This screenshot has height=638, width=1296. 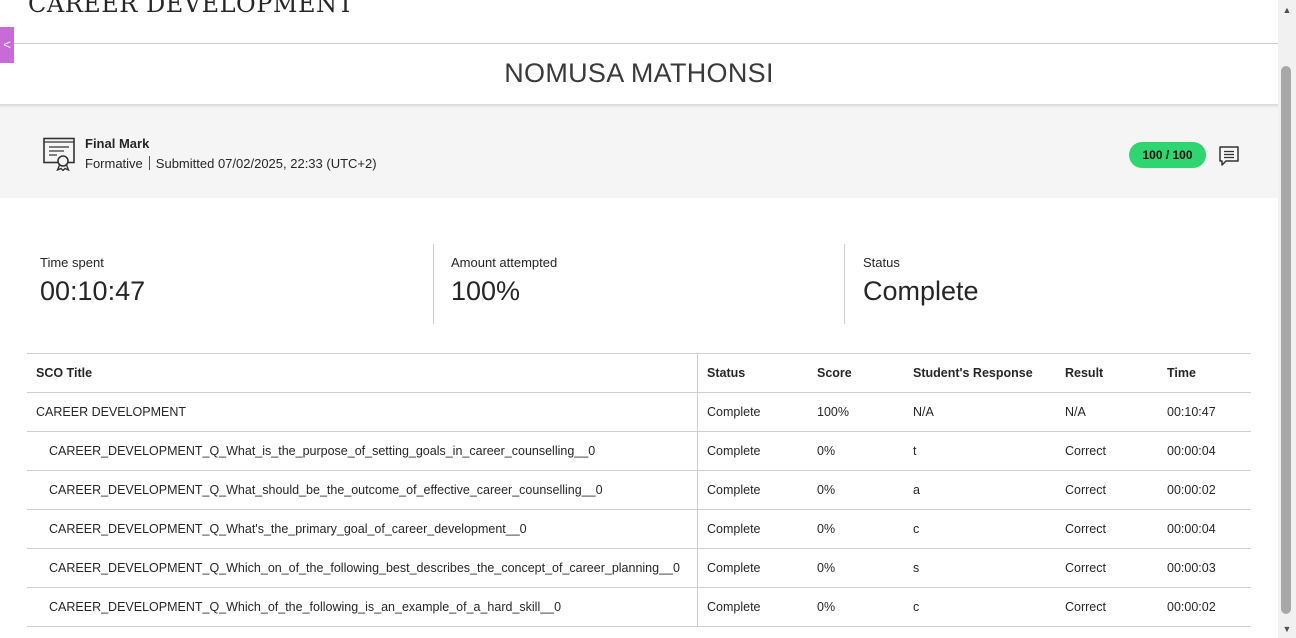 I want to click on scroll-down-icon: ▼, so click(x=1287, y=629).